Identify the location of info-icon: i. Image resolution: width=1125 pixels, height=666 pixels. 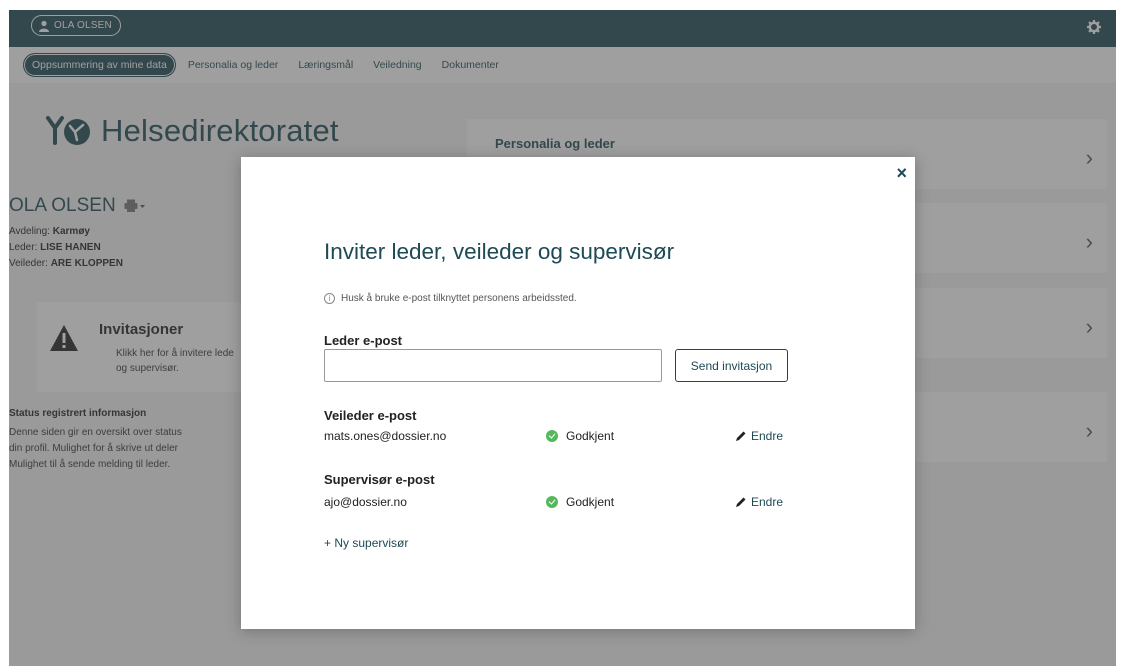
(329, 298).